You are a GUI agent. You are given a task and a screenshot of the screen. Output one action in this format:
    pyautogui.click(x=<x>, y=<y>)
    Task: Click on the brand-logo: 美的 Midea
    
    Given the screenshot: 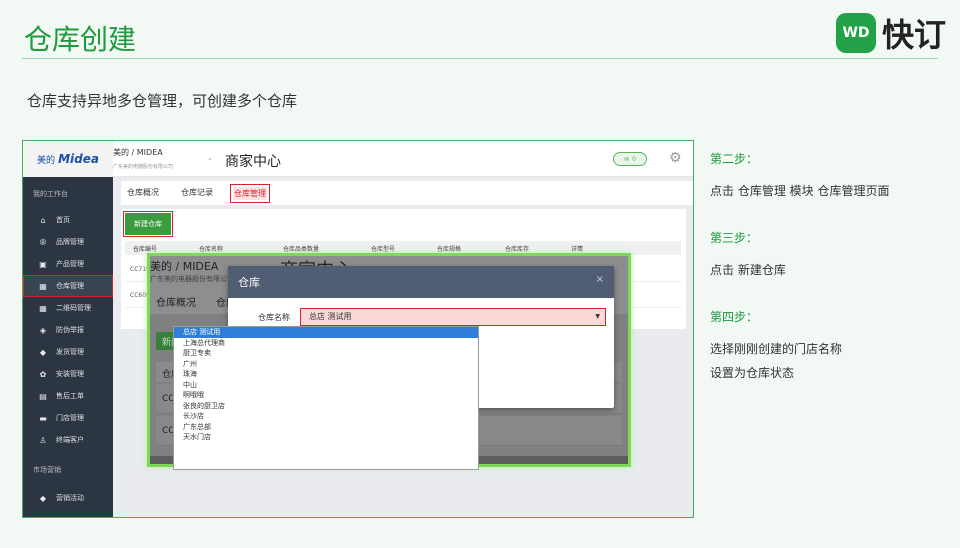 What is the action you would take?
    pyautogui.click(x=68, y=159)
    